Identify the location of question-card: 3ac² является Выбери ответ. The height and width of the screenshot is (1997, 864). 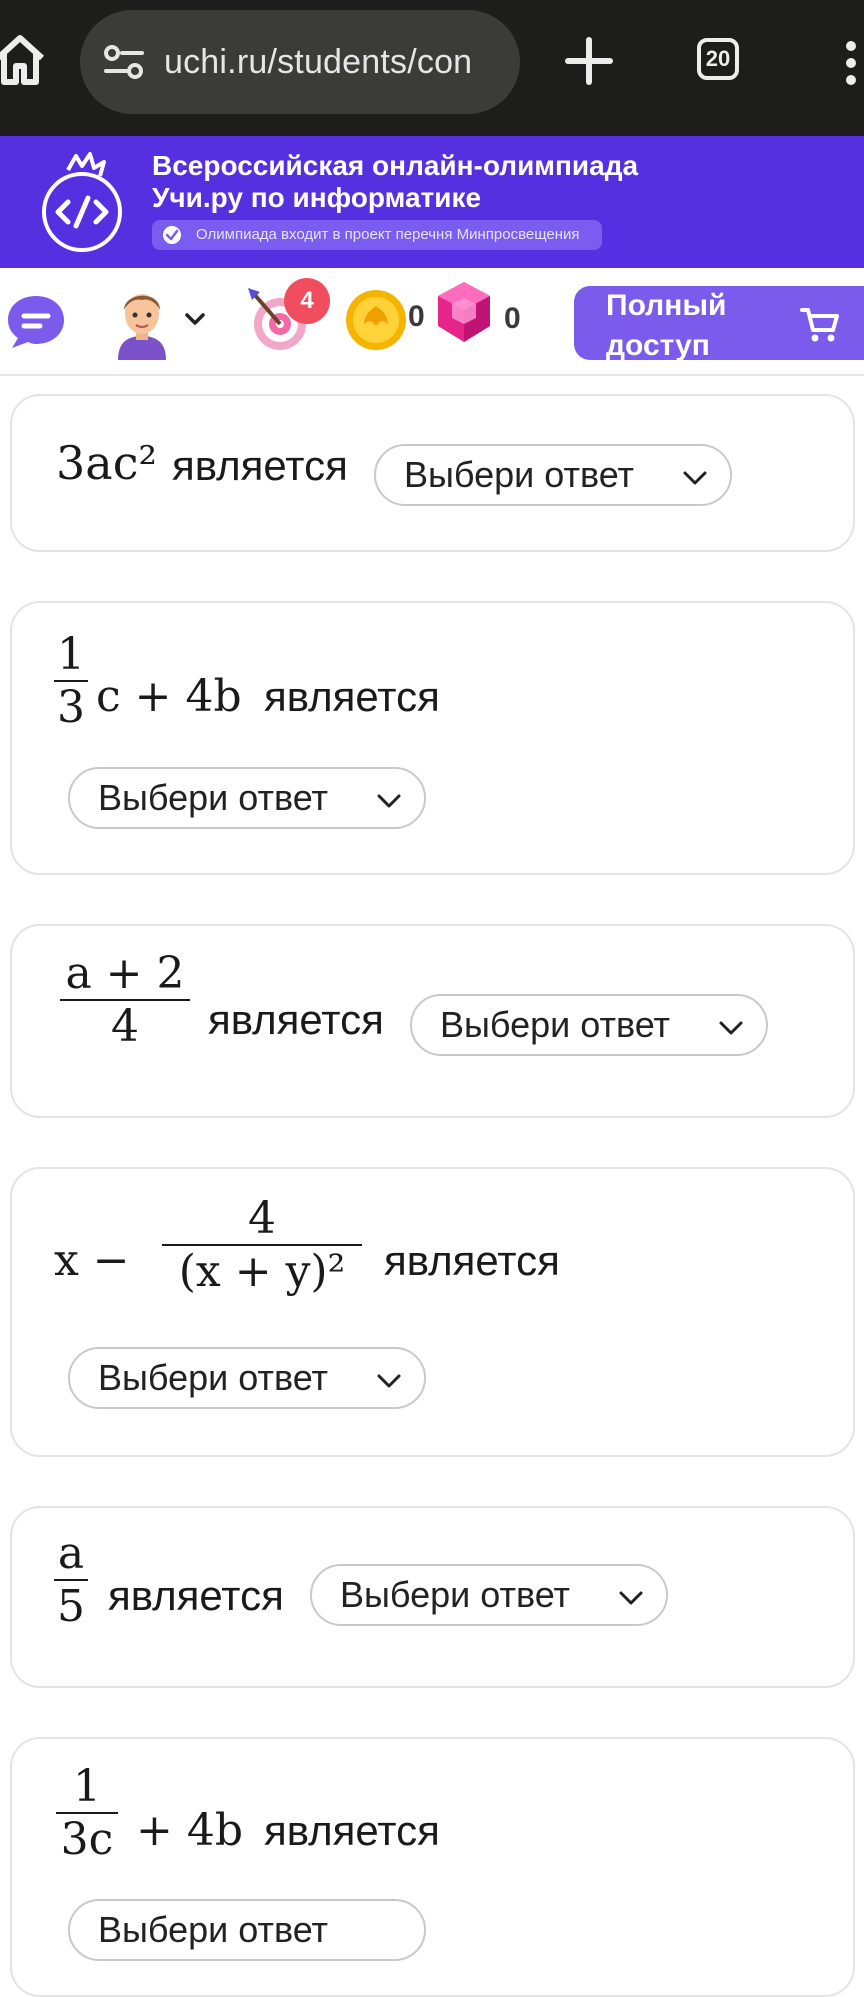
(432, 473).